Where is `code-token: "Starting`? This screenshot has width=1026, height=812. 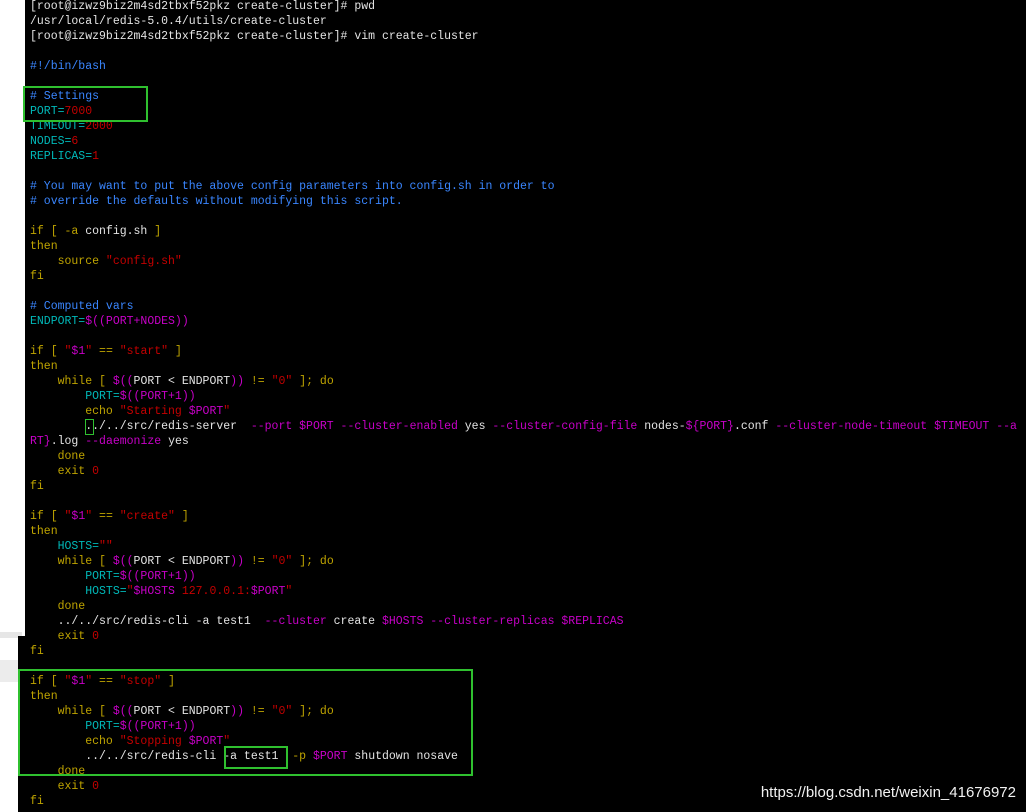
code-token: "Starting is located at coordinates (154, 411).